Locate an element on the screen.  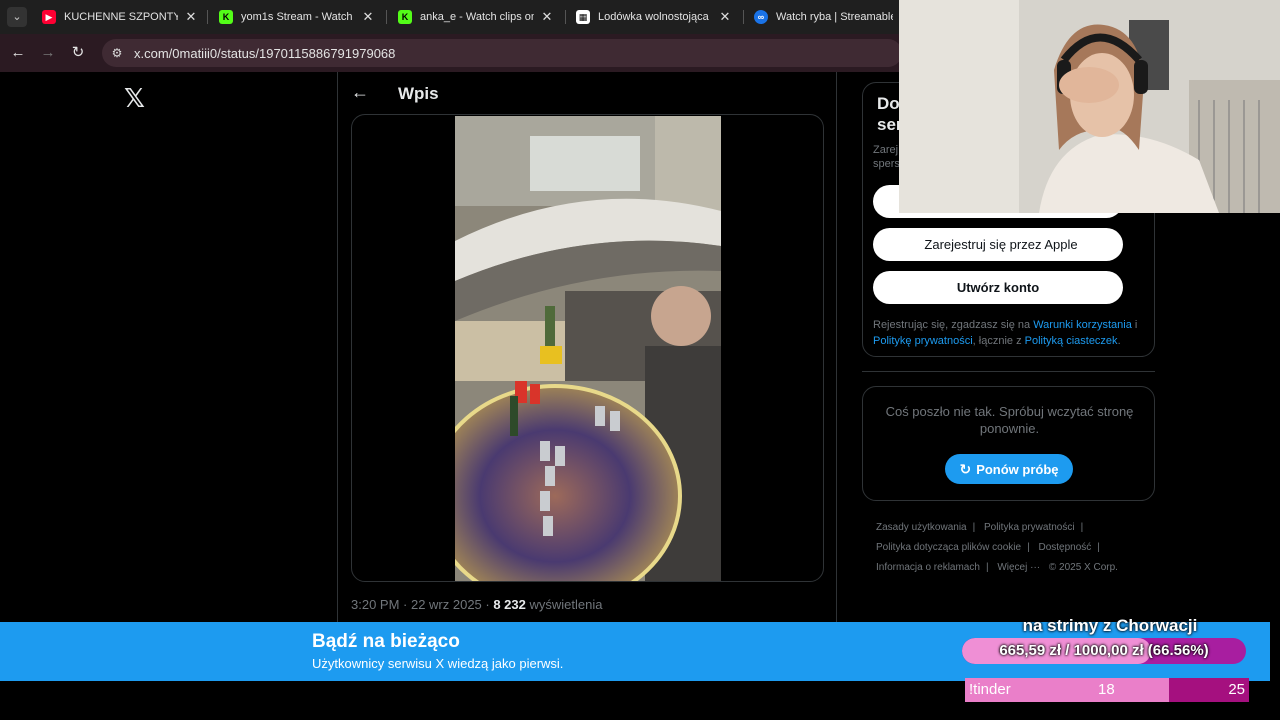
tab-title: yom1s Stream - Watch Live is located at coordinates (298, 17).